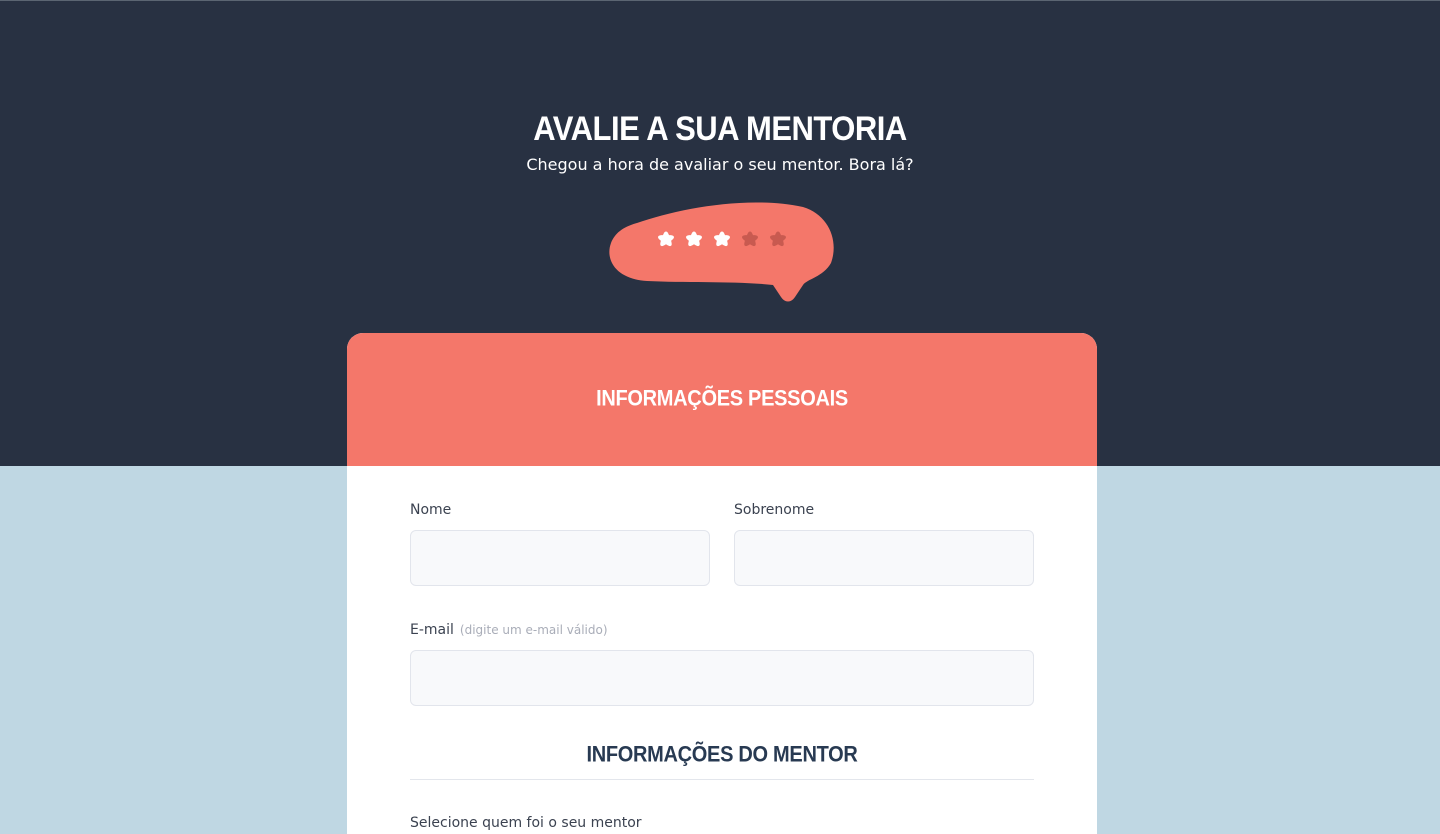 The width and height of the screenshot is (1440, 834). I want to click on last-name-input, so click(884, 558).